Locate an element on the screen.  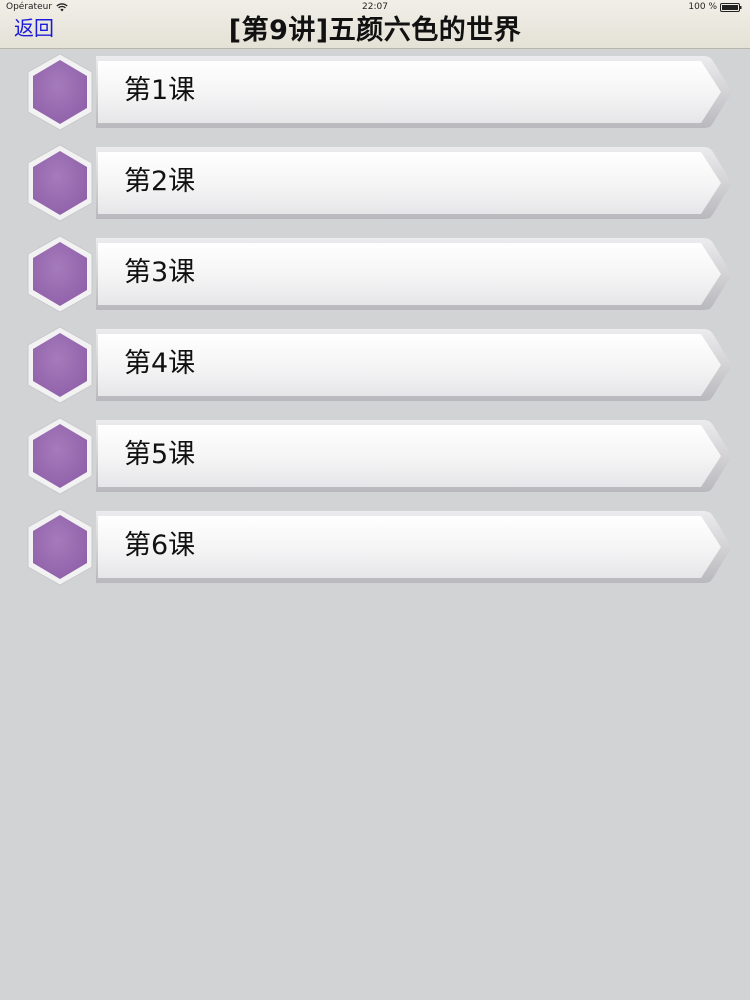
battery-icon is located at coordinates (731, 7).